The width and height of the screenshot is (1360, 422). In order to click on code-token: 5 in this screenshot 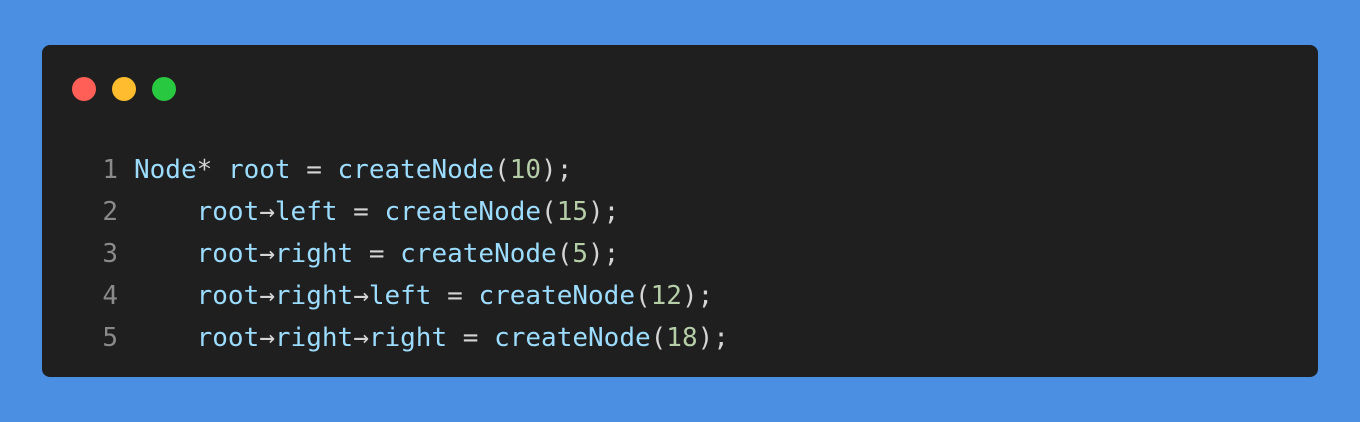, I will do `click(580, 254)`.